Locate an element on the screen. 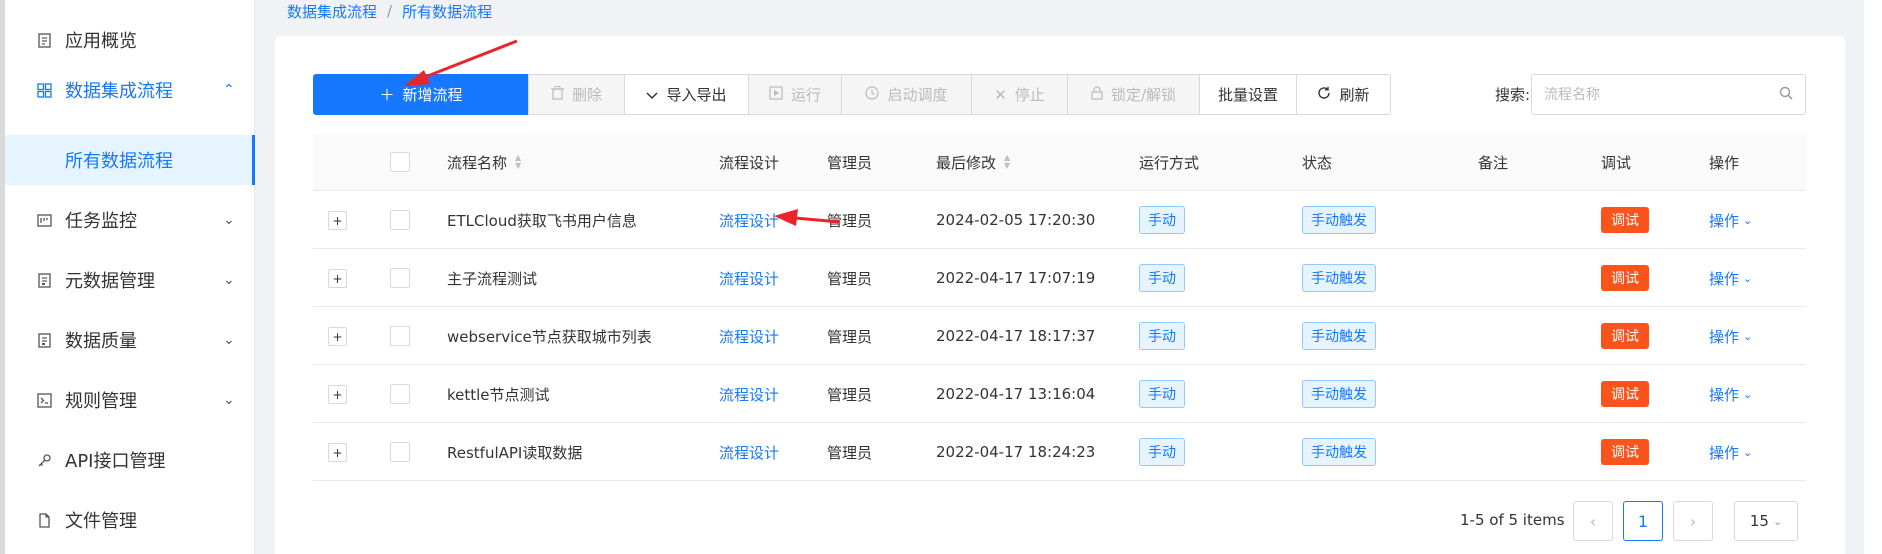  flow-name: 主子流程测试 is located at coordinates (492, 278).